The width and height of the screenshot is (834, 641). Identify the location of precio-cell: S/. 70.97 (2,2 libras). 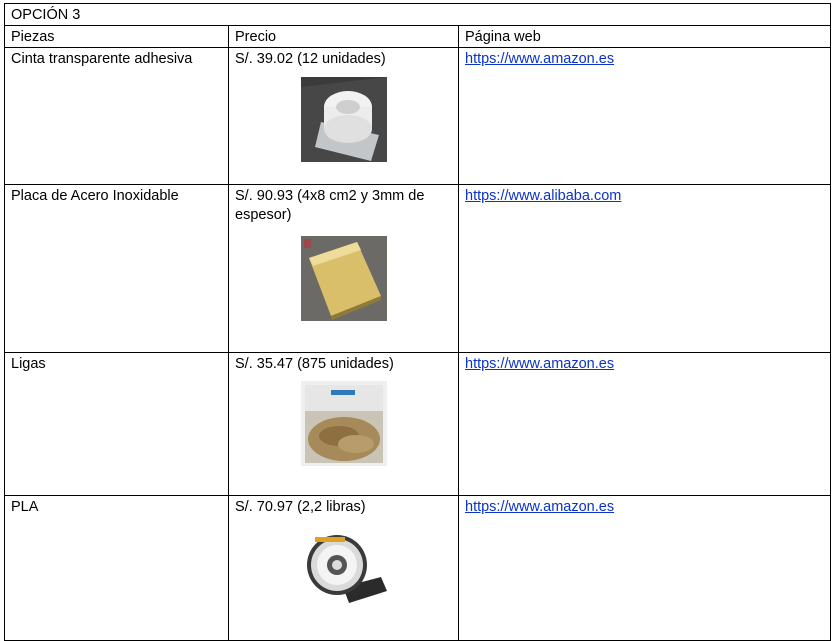
(343, 568).